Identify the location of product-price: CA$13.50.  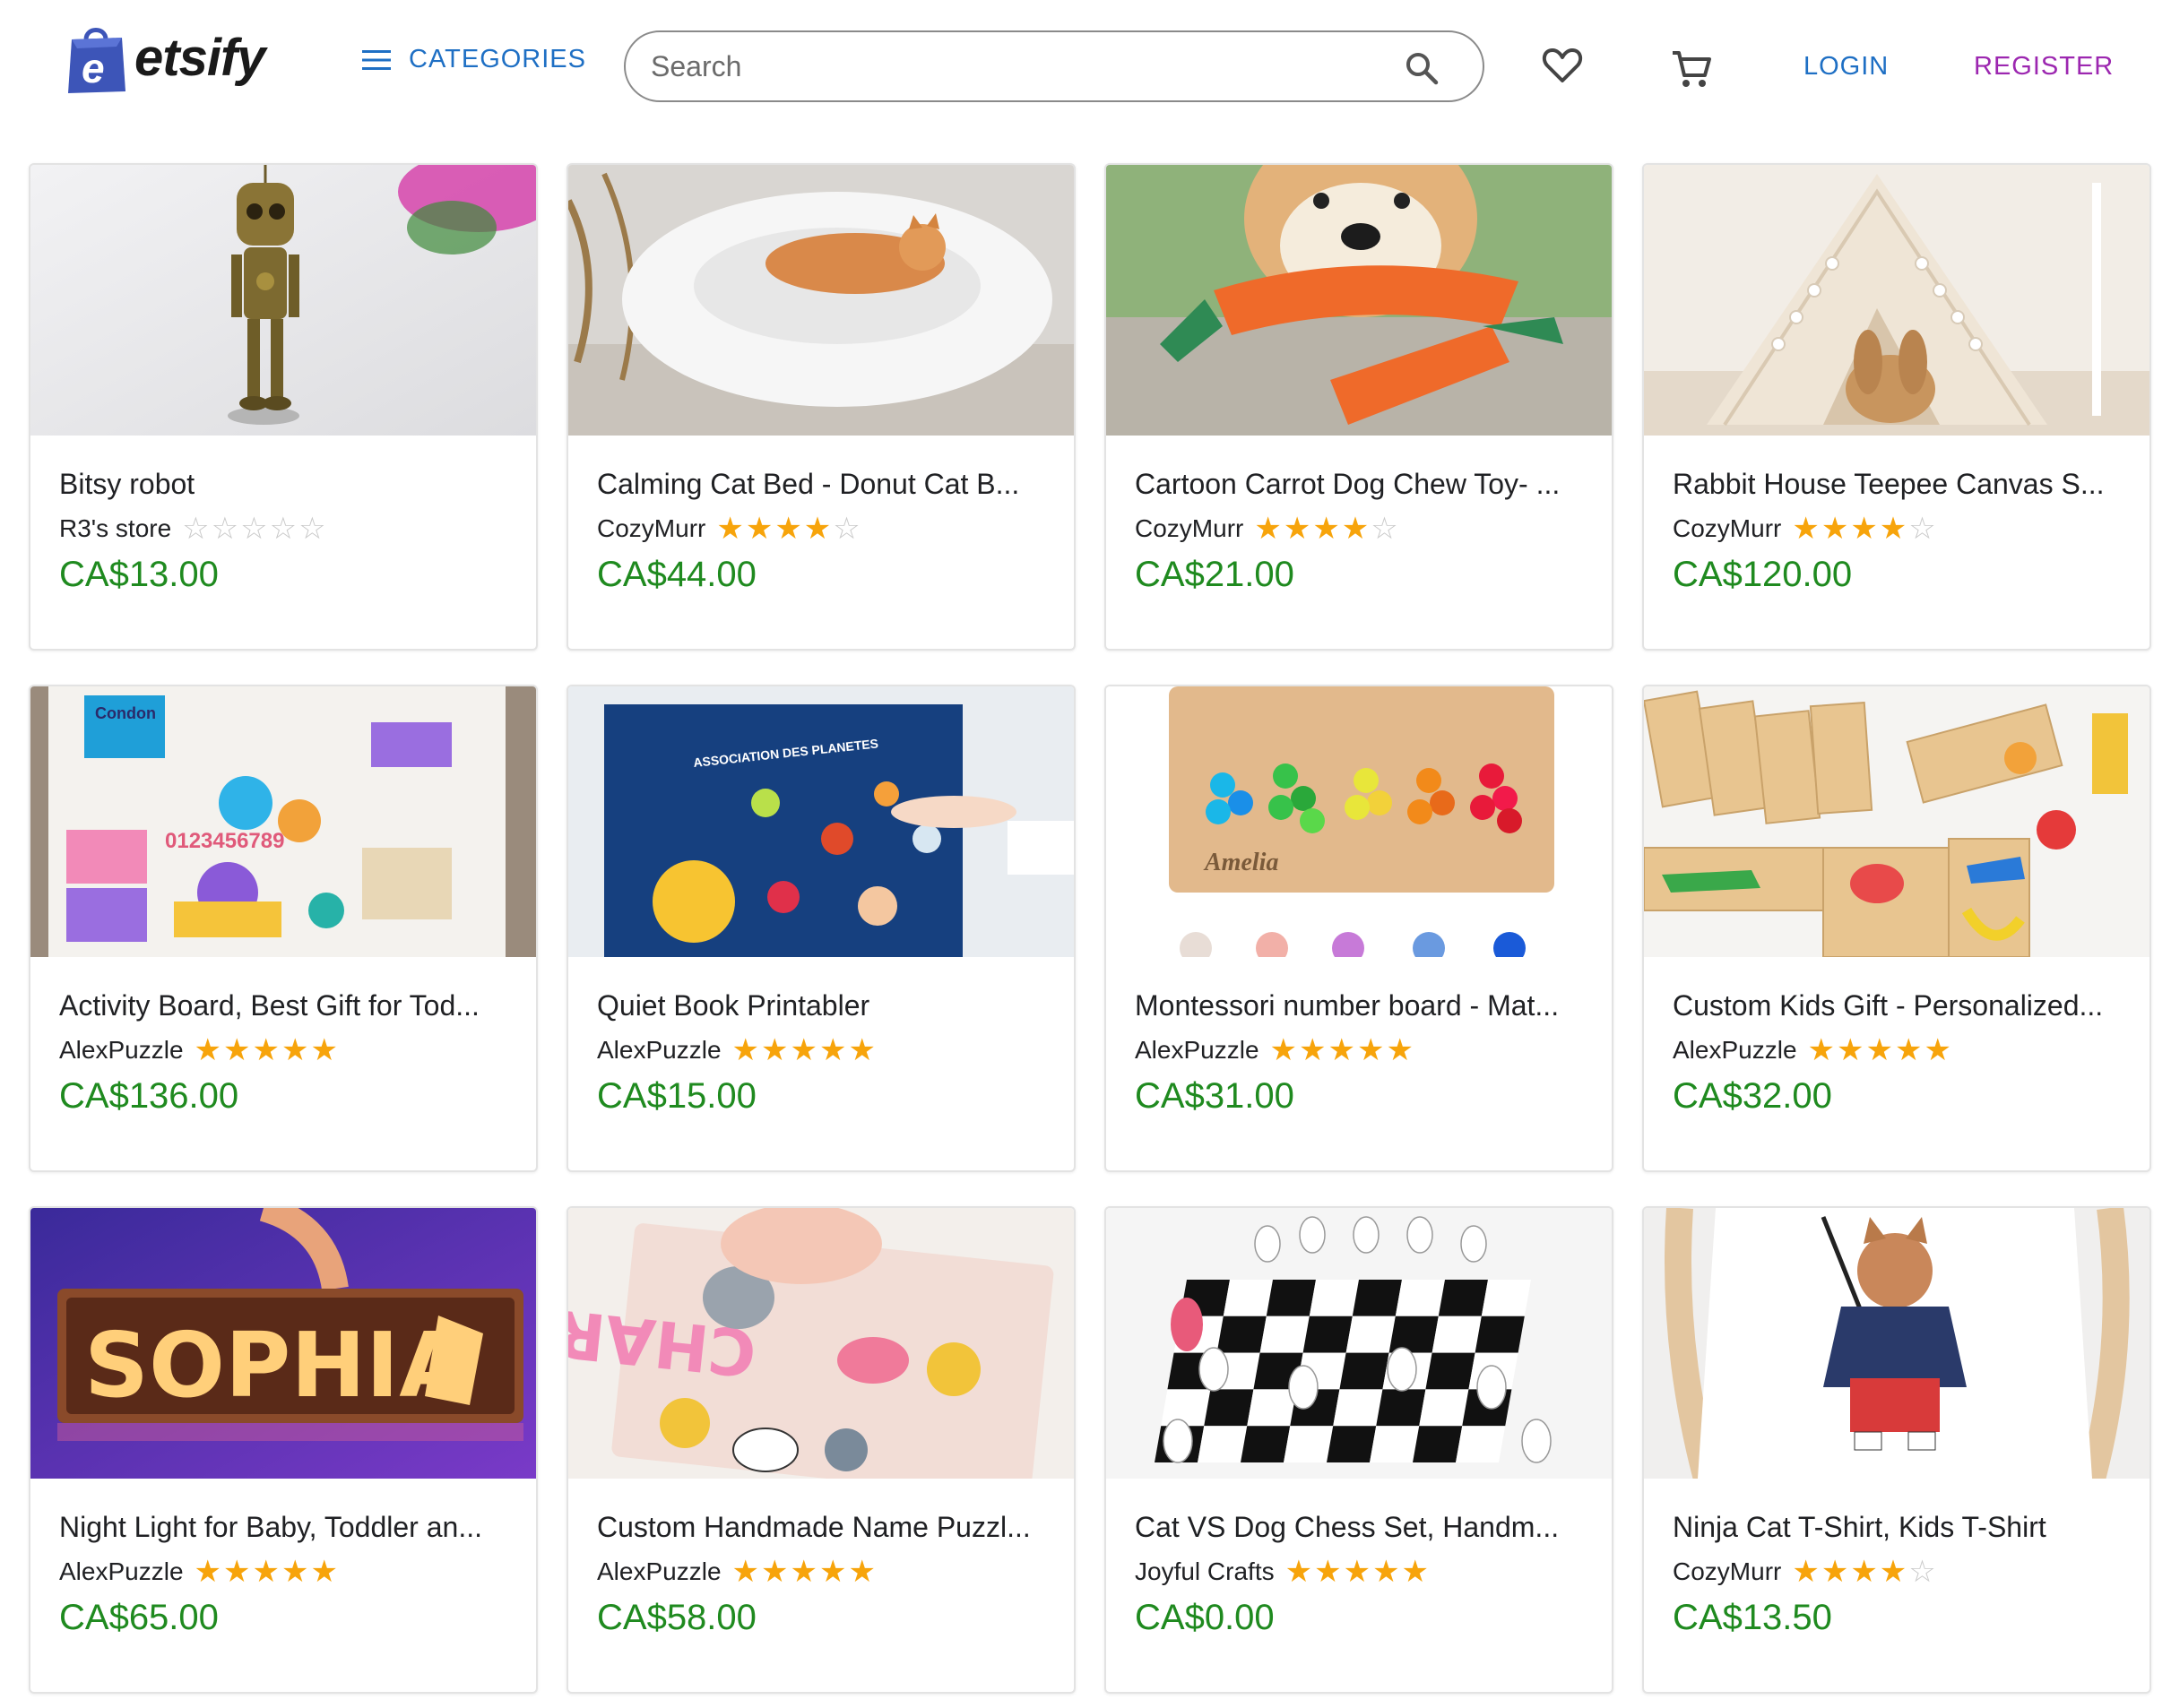
(1752, 1617).